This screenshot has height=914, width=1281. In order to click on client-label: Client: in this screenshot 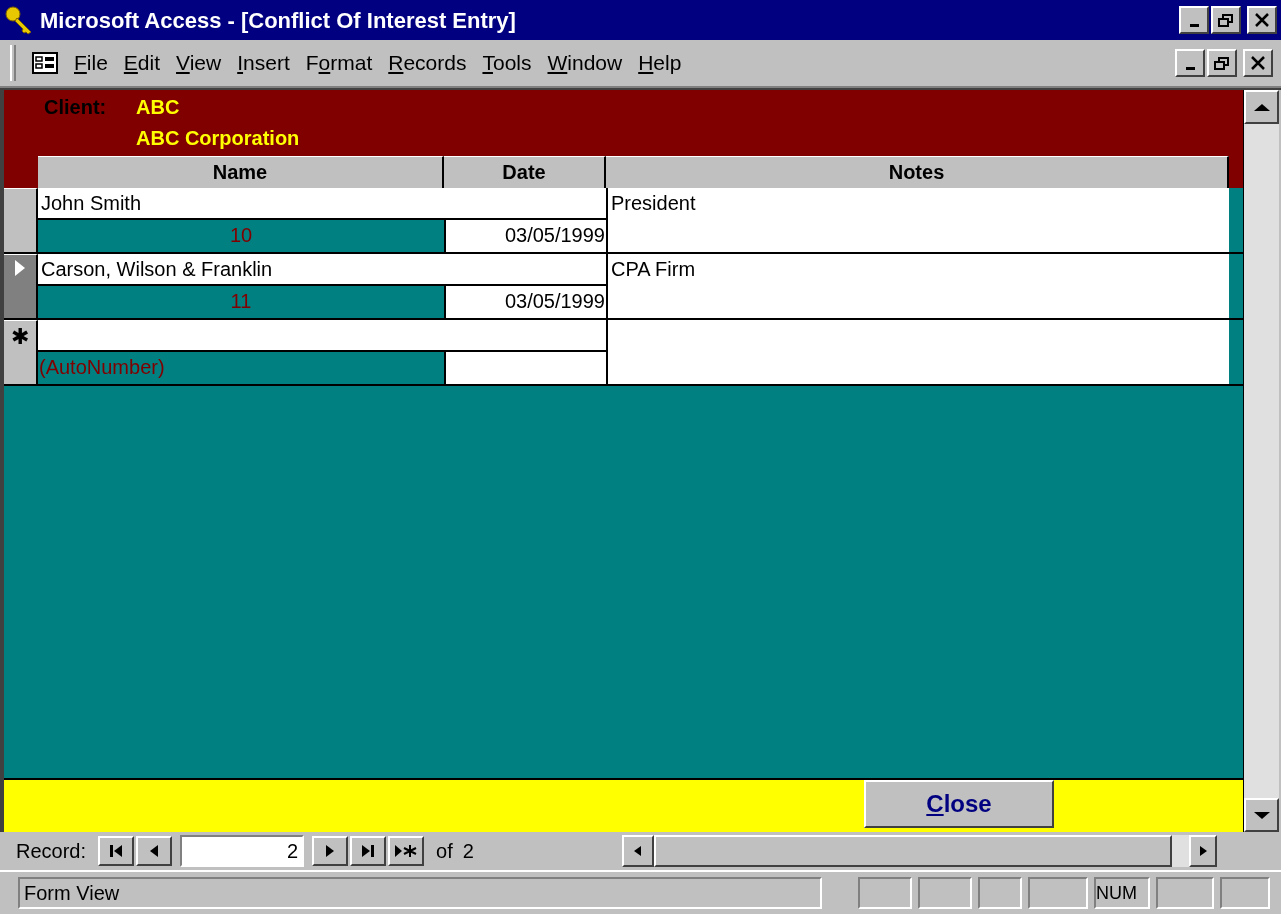, I will do `click(76, 107)`.